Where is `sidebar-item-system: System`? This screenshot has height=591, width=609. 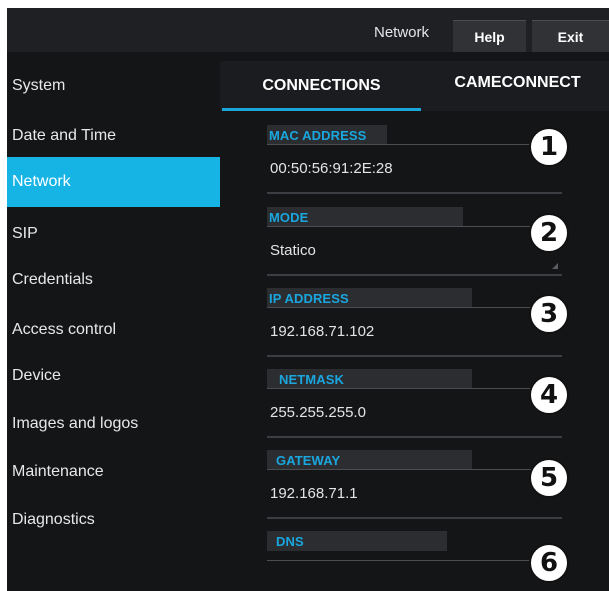
sidebar-item-system: System is located at coordinates (113, 86).